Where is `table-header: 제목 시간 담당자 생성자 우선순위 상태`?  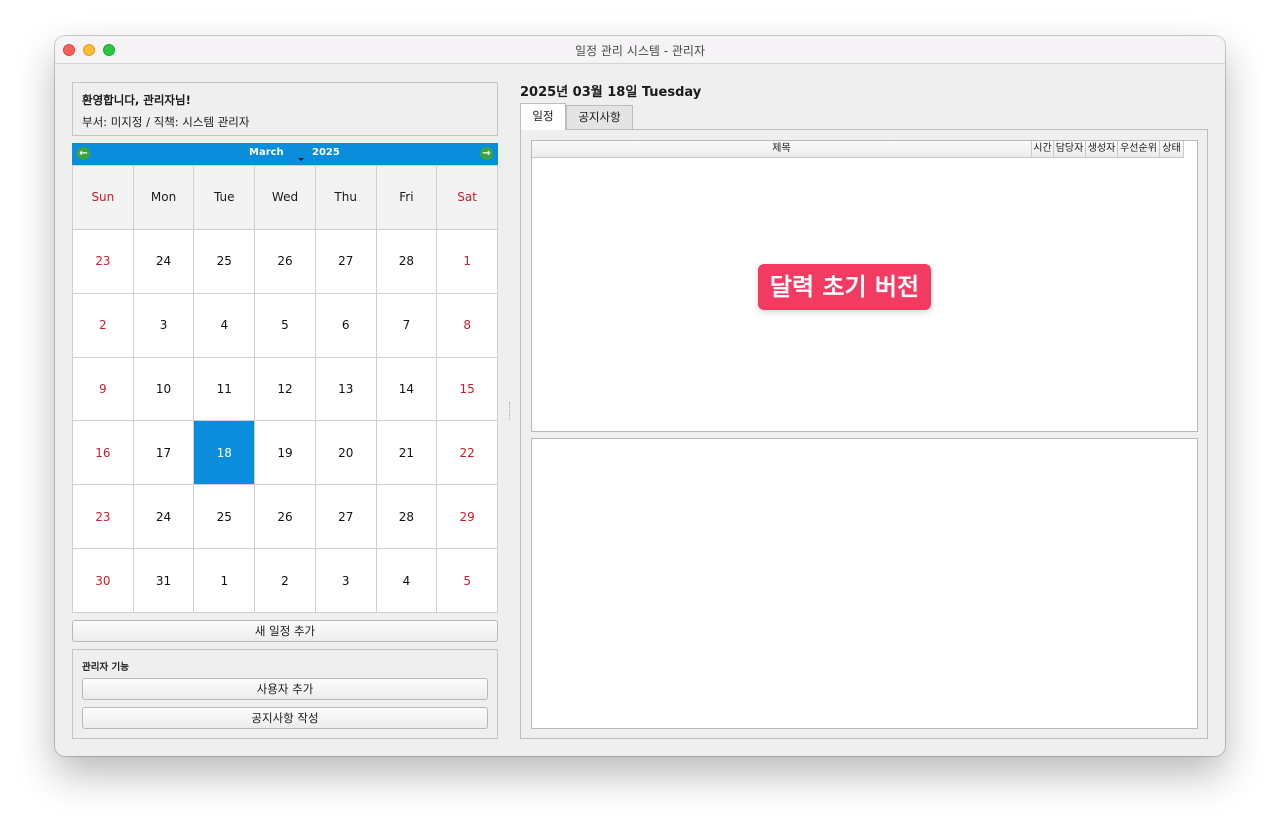
table-header: 제목 시간 담당자 생성자 우선순위 상태 is located at coordinates (858, 149).